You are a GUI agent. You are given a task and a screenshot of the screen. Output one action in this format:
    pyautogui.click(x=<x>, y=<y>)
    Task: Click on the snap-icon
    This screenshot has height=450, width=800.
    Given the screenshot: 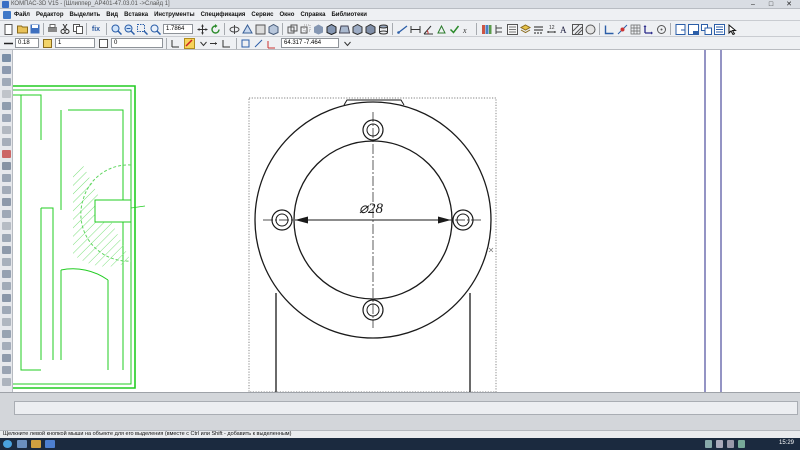 What is the action you would take?
    pyautogui.click(x=622, y=29)
    